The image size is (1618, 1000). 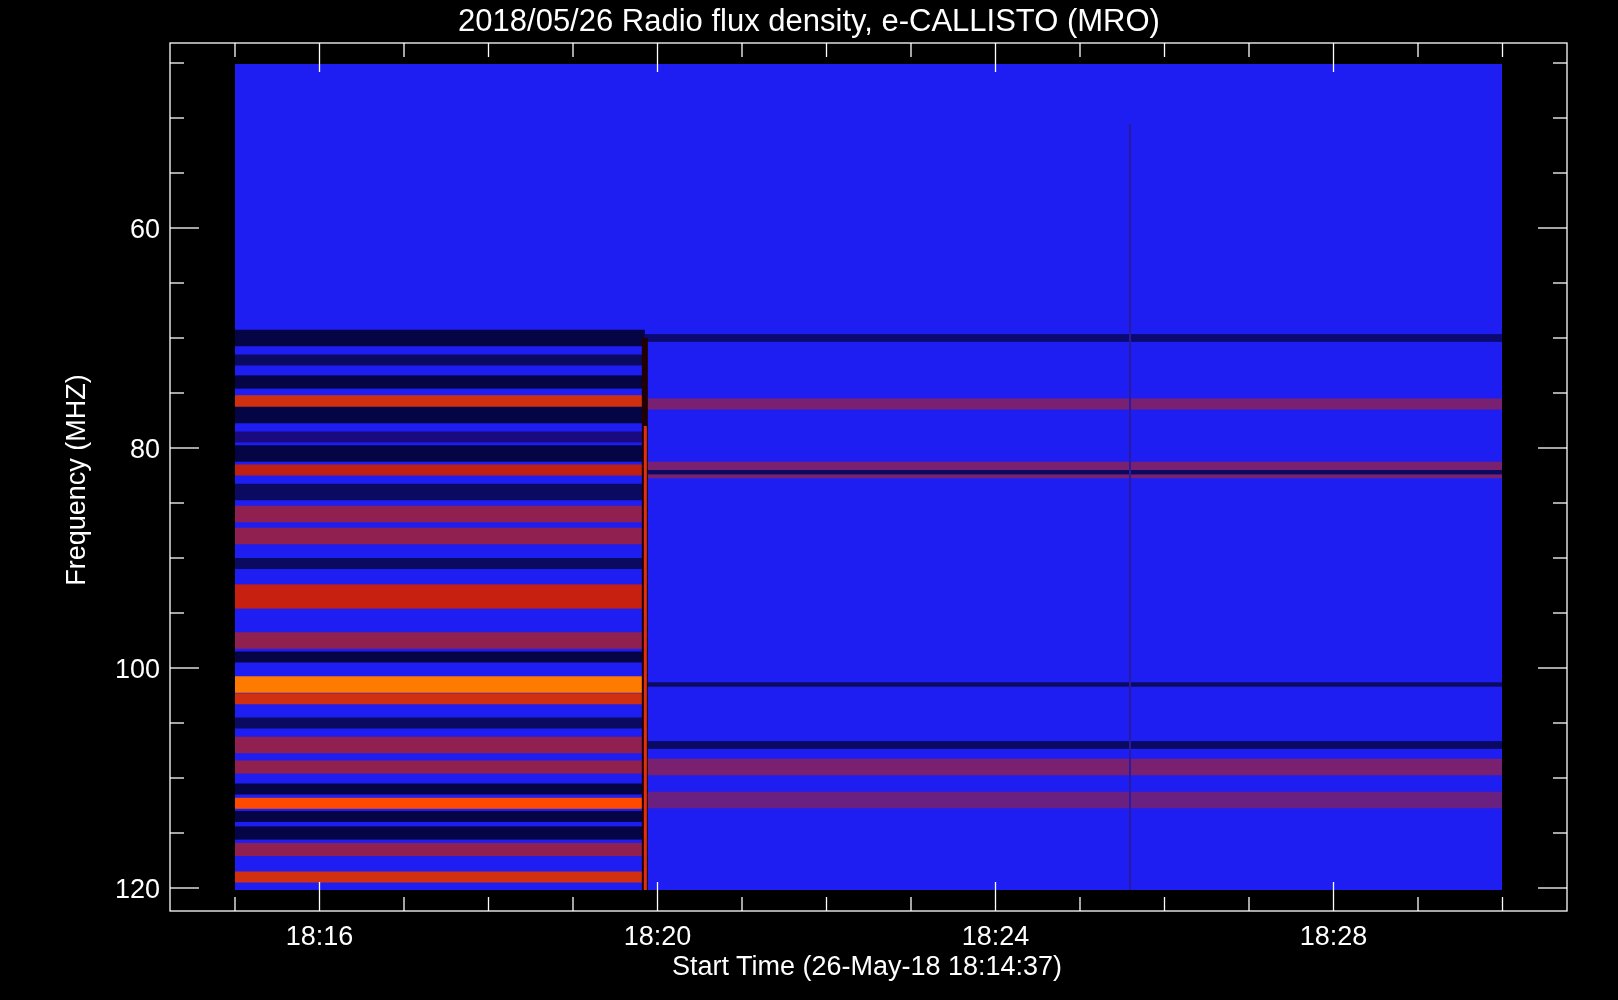 I want to click on y-tick-label: 80, so click(x=144, y=449).